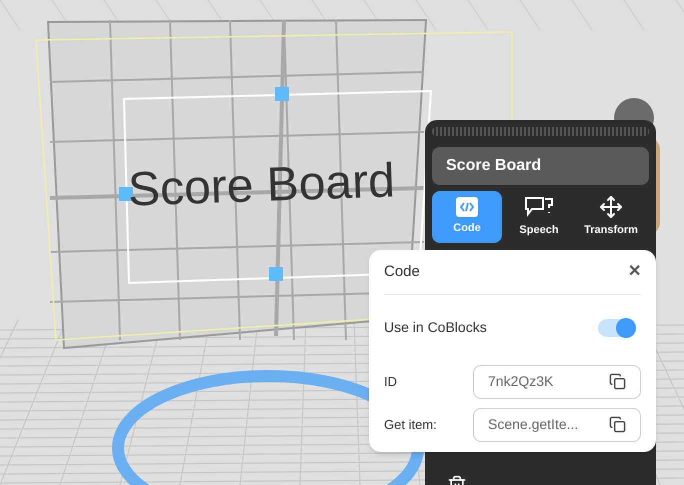  I want to click on panel-tab: Transform, so click(611, 217).